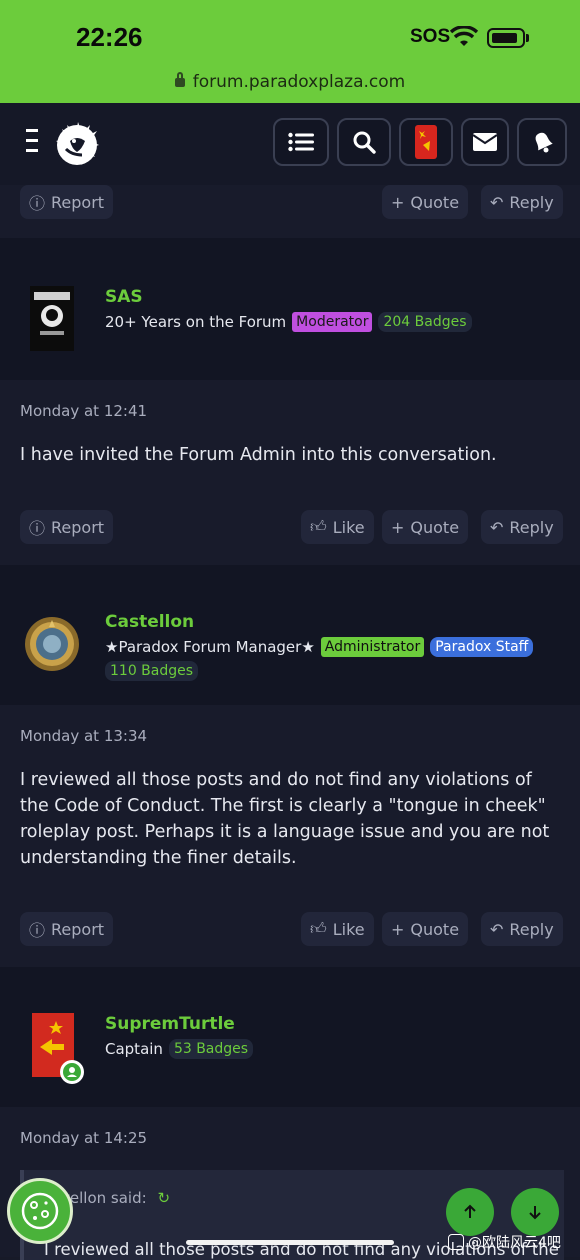 The width and height of the screenshot is (580, 1260). I want to click on user-title: Captain, so click(134, 1049).